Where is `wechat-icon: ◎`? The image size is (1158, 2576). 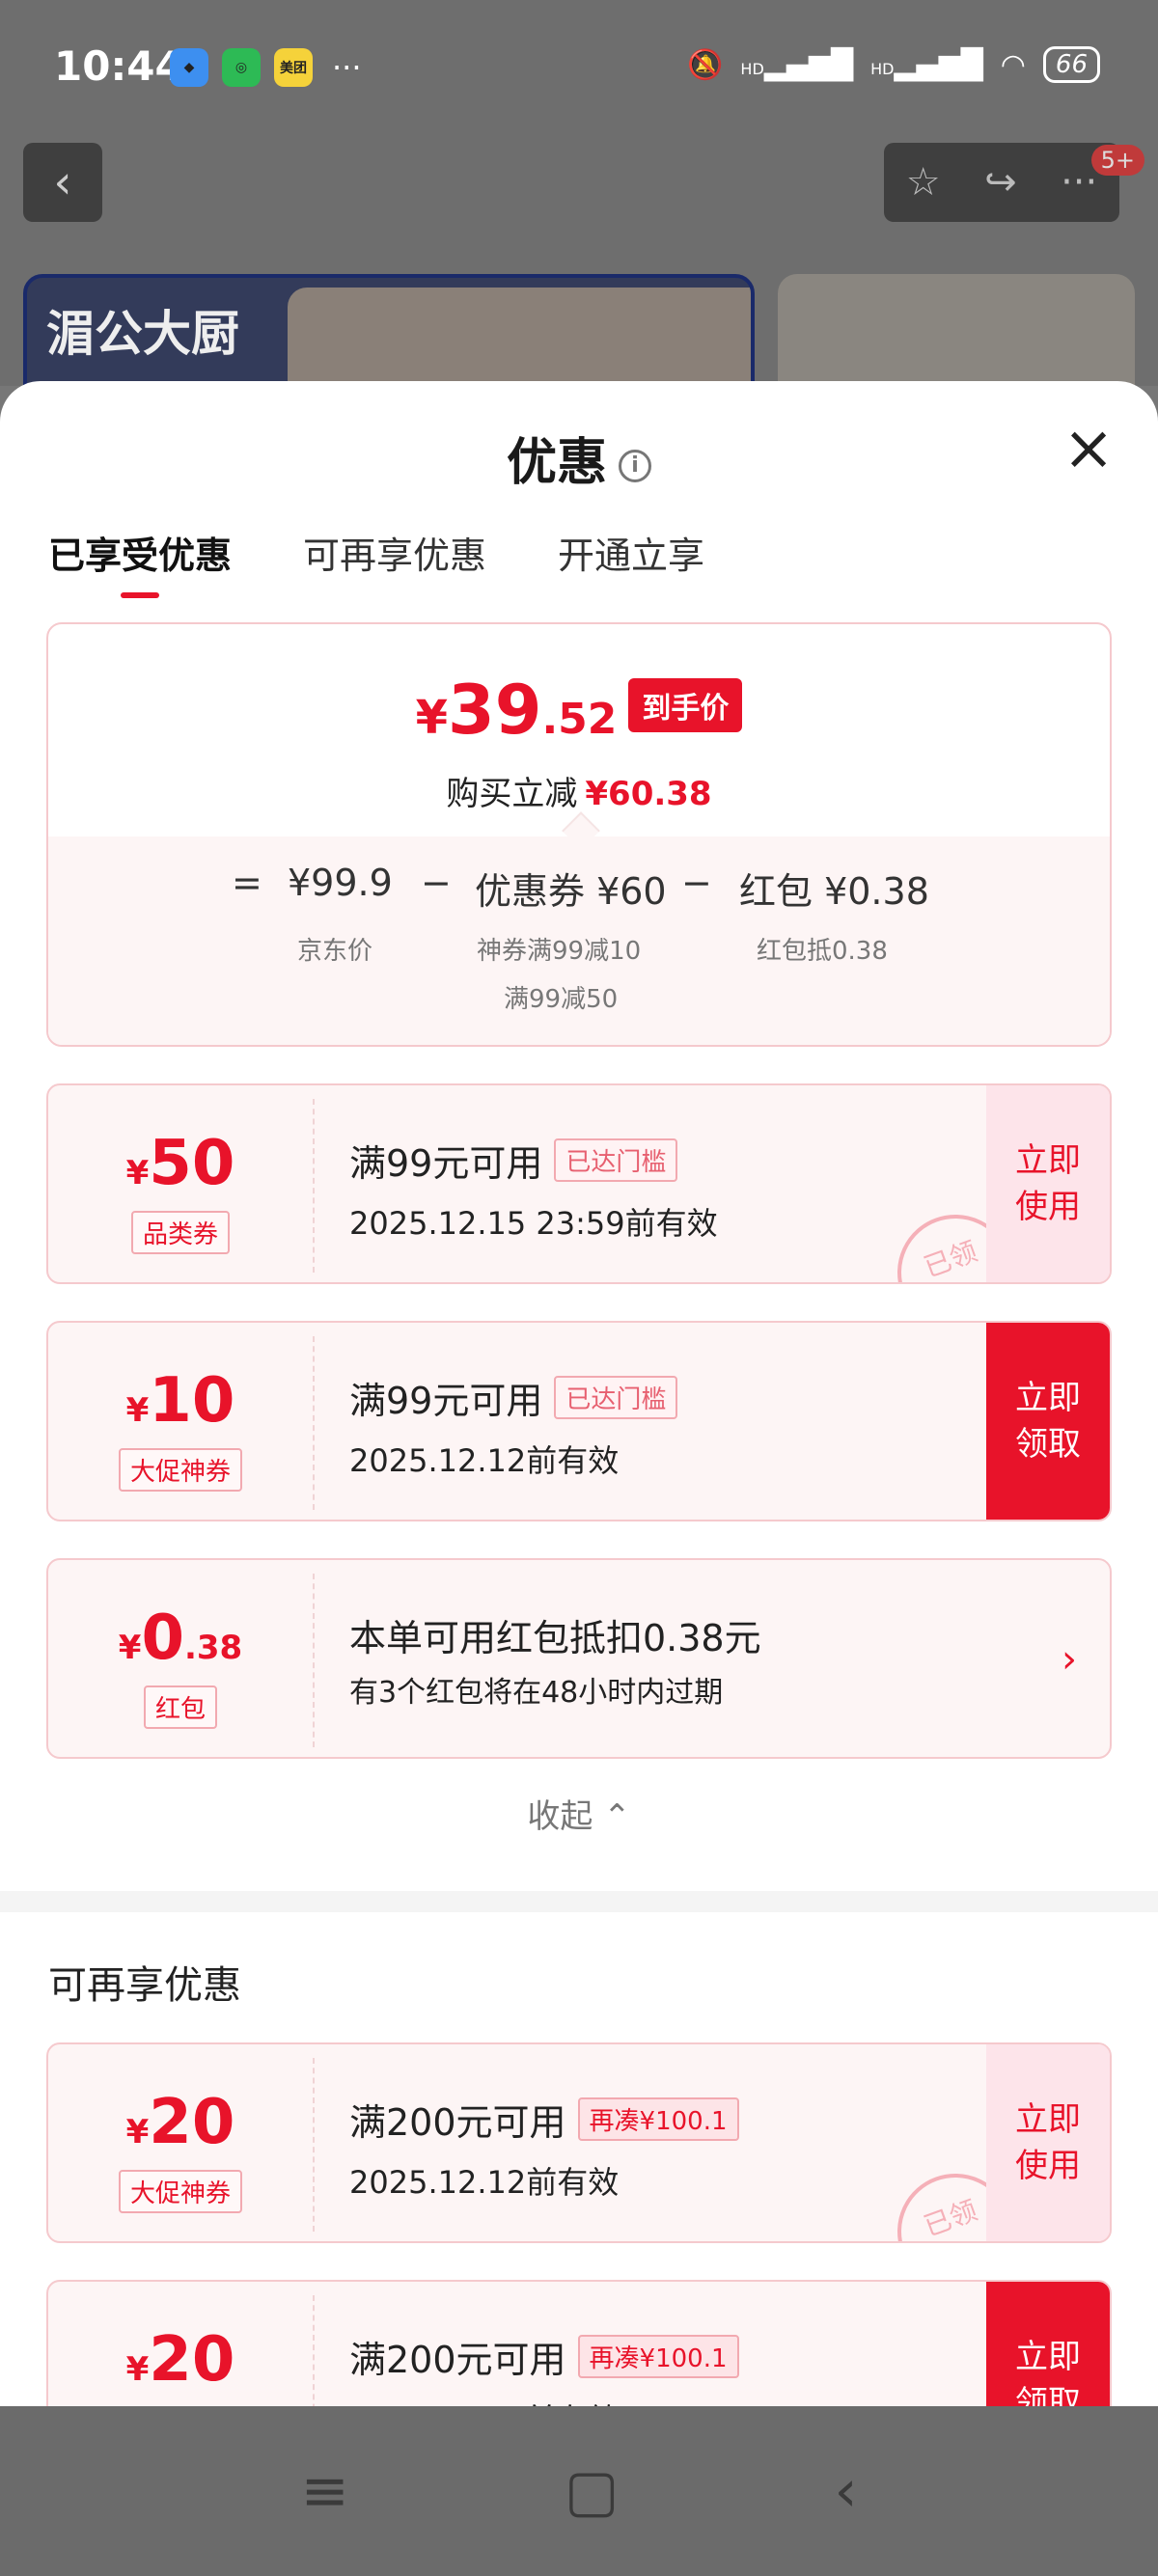 wechat-icon: ◎ is located at coordinates (241, 67).